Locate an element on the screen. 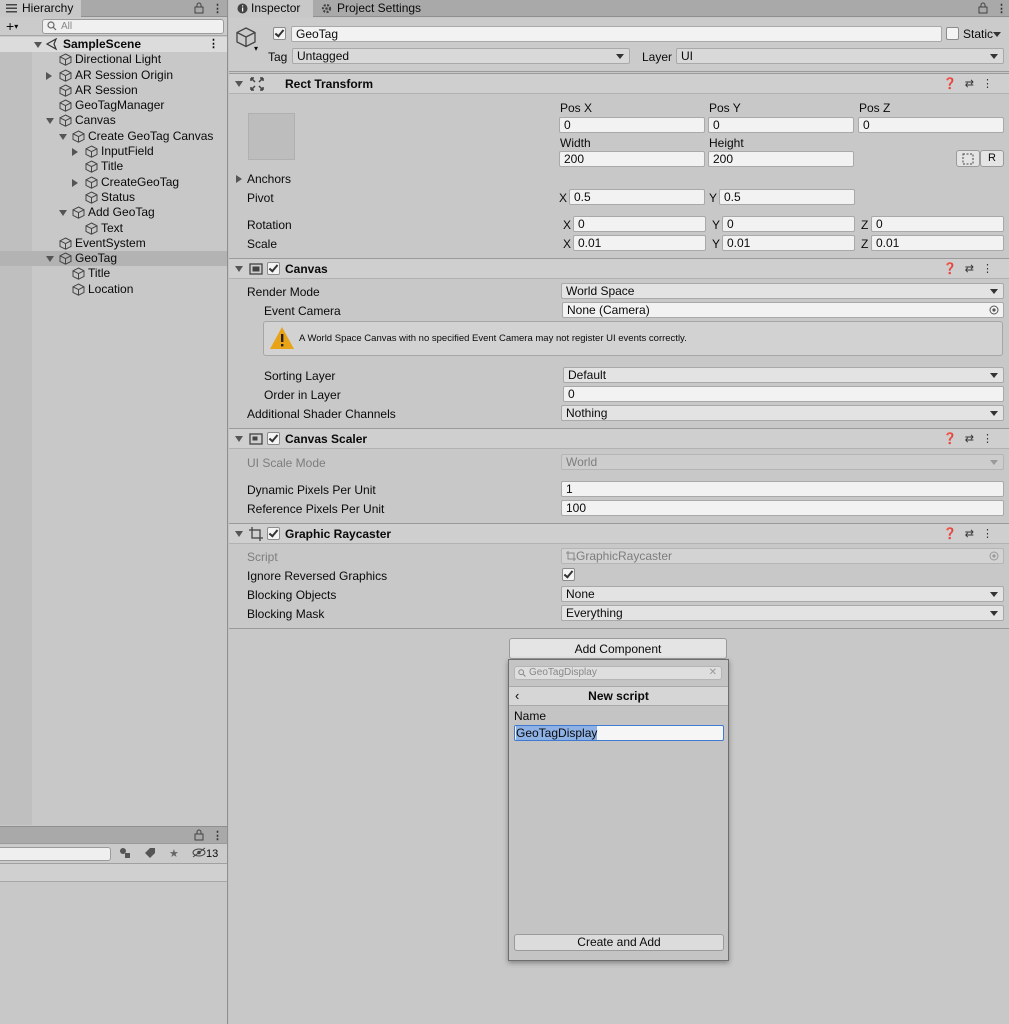 The image size is (1009, 1024). shader-channels-dropdown: Nothing is located at coordinates (782, 413).